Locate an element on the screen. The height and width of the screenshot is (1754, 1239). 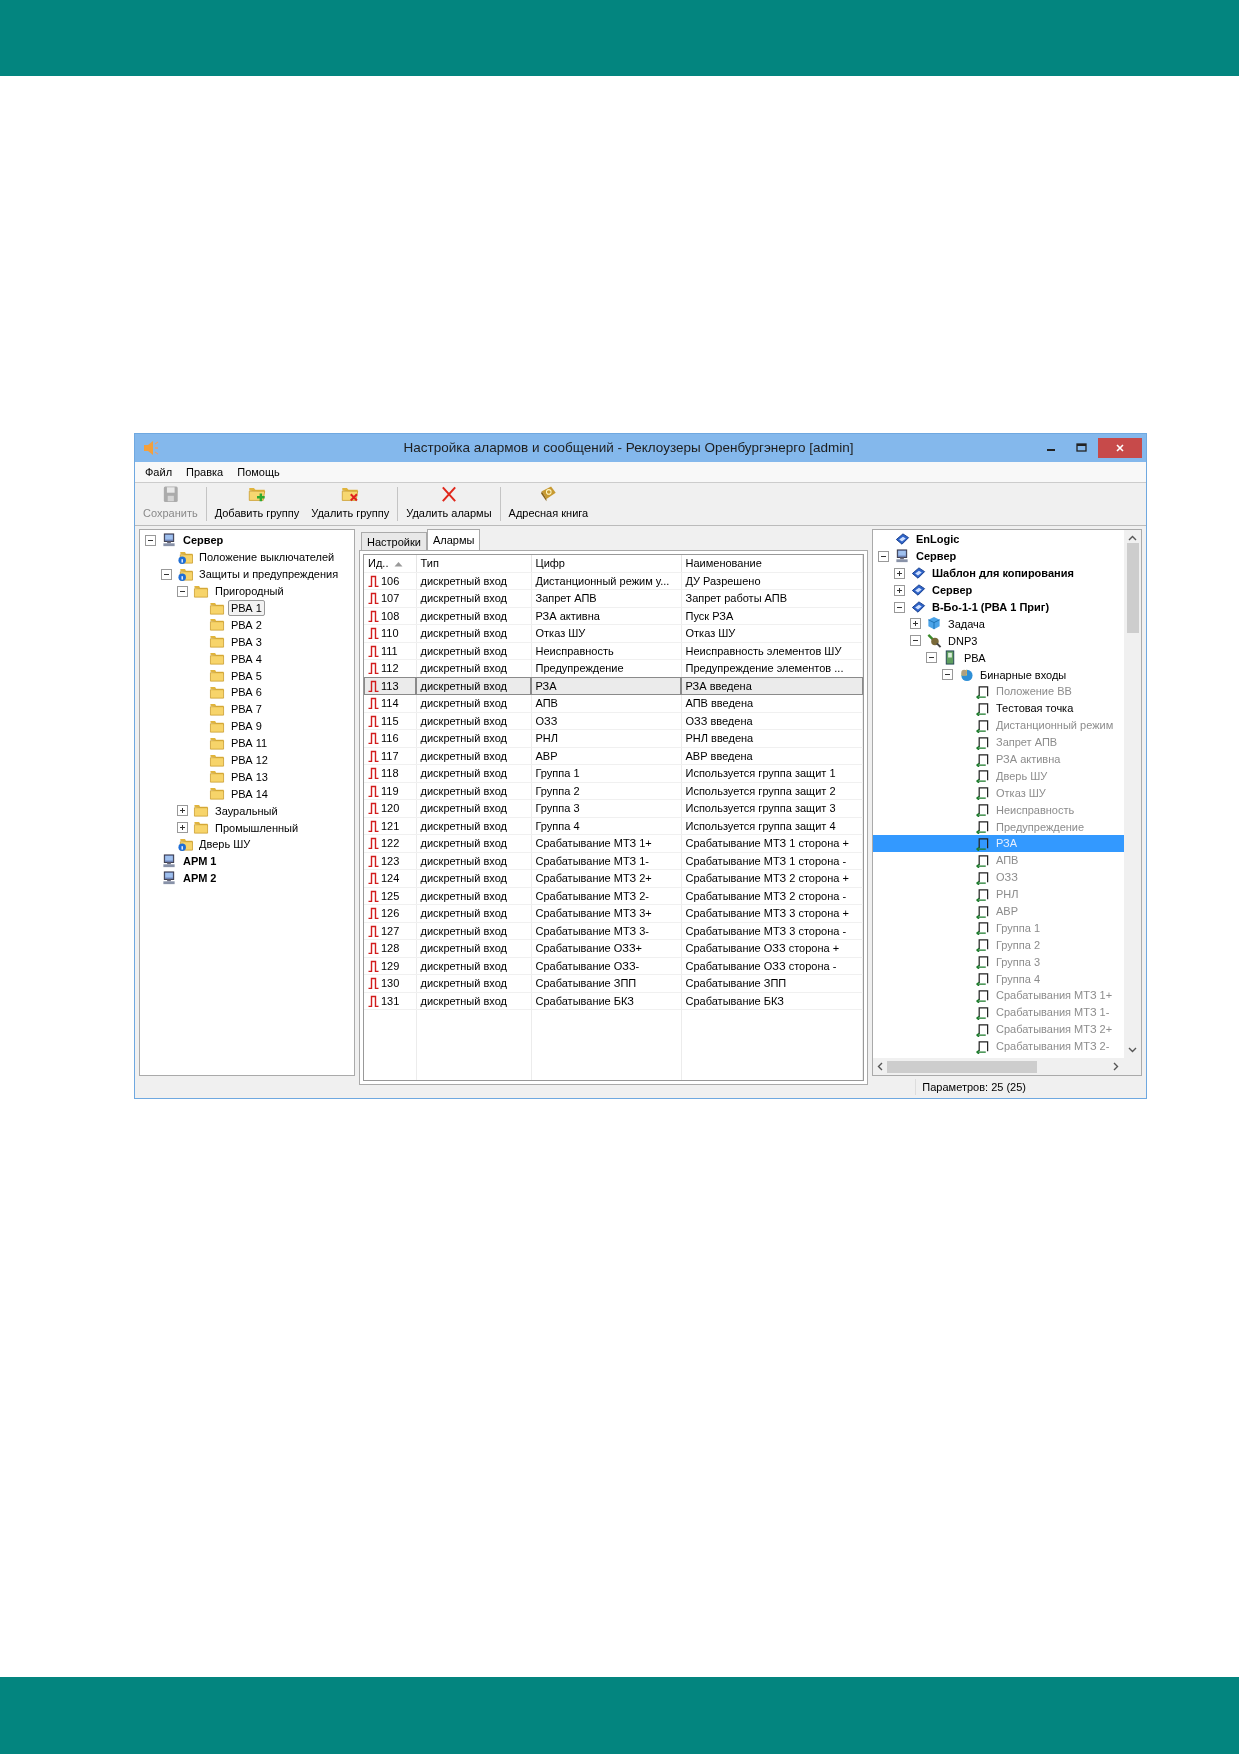
menu-item: Помощь is located at coordinates (258, 472).